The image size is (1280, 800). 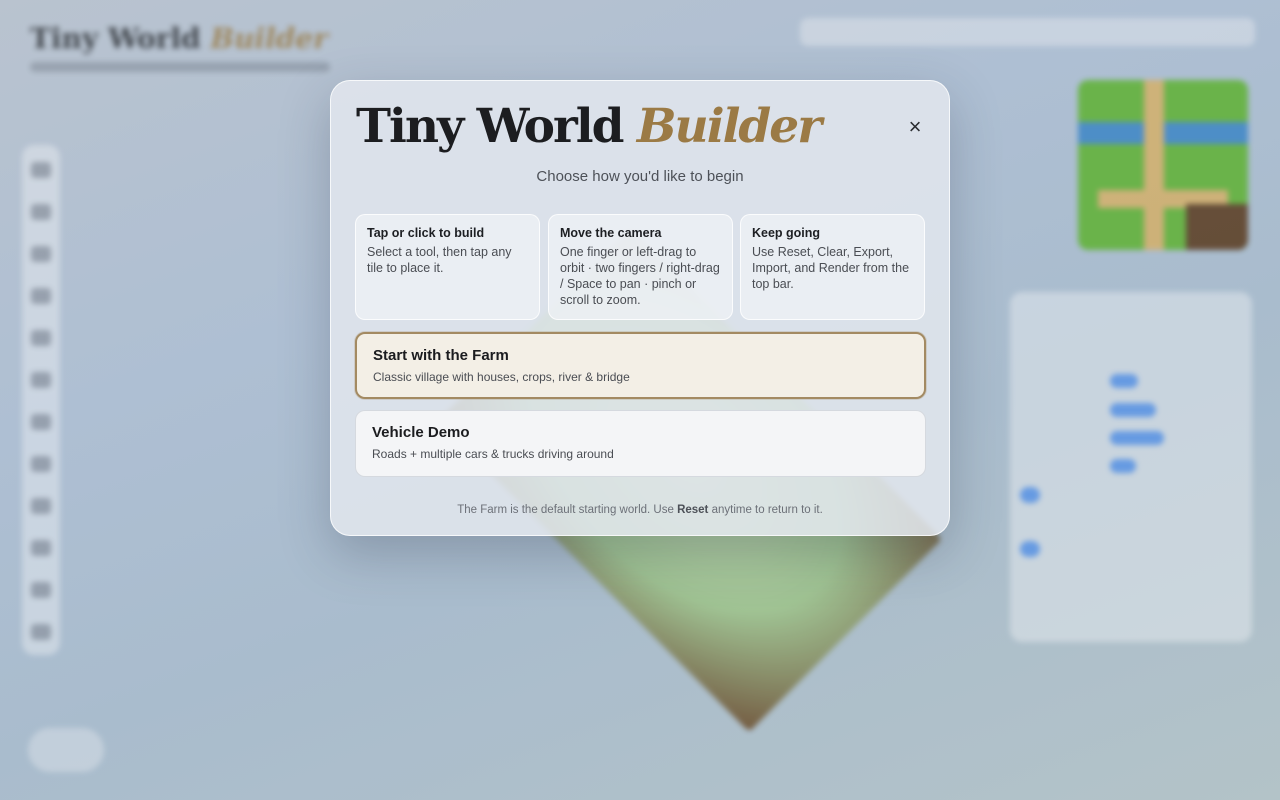 What do you see at coordinates (786, 233) in the screenshot?
I see `tip-title: Keep going` at bounding box center [786, 233].